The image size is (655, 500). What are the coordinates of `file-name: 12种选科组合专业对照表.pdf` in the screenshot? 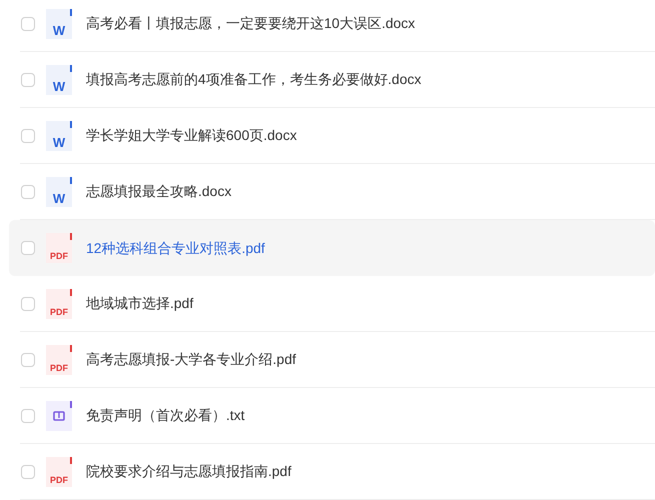 It's located at (175, 248).